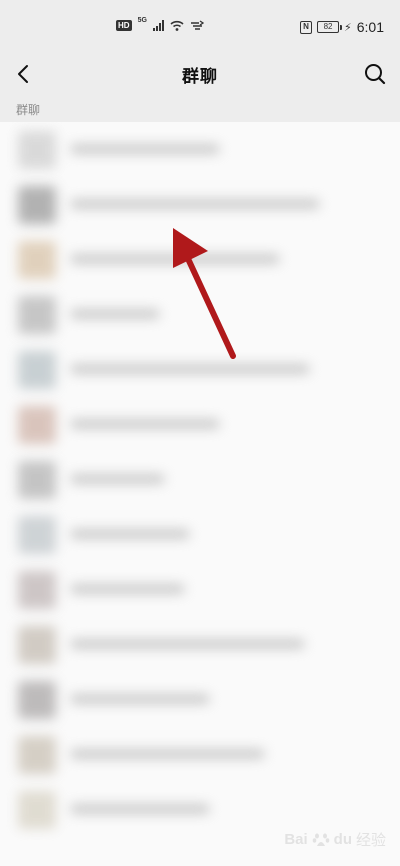 The height and width of the screenshot is (866, 400). I want to click on nfc-icon: N, so click(306, 27).